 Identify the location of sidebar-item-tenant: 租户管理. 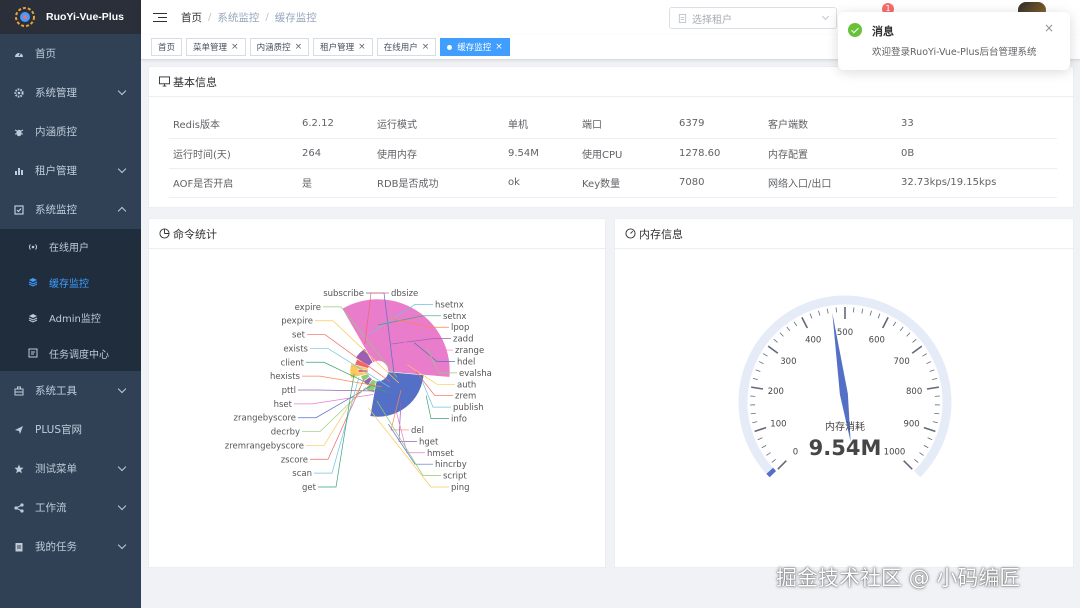
(70, 170).